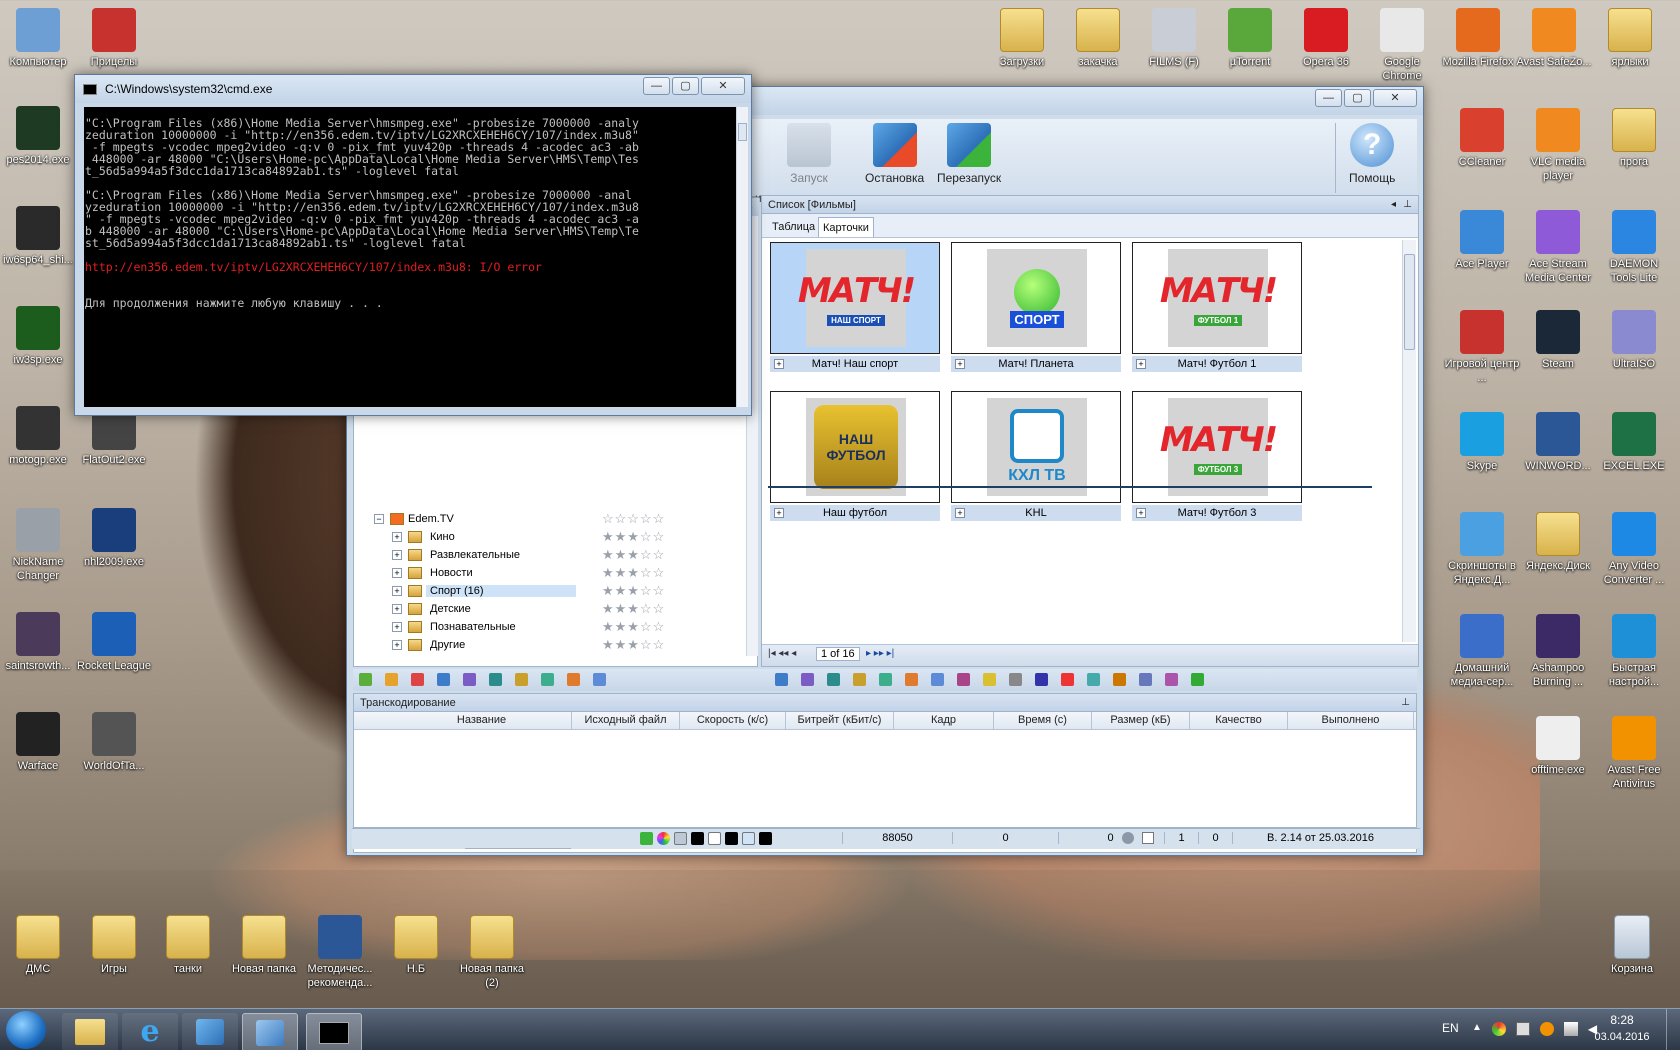 This screenshot has width=1680, height=1050. Describe the element at coordinates (559, 537) in the screenshot. I see `tree-item: + Кино ★★★☆☆` at that location.